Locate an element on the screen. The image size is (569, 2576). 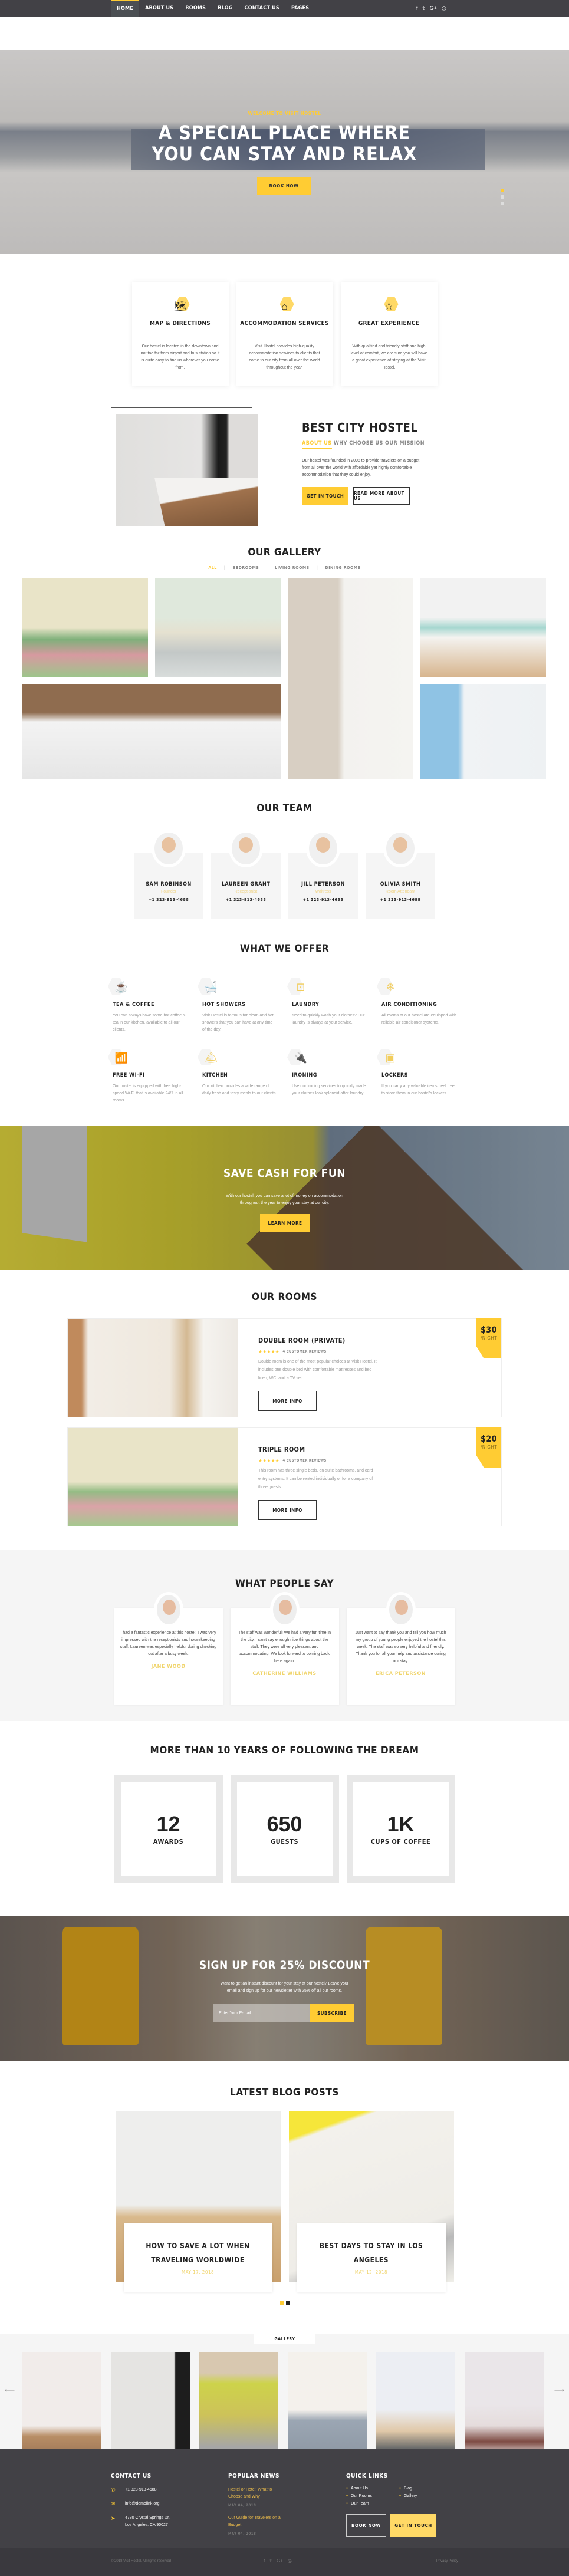
filter-all: All is located at coordinates (212, 567).